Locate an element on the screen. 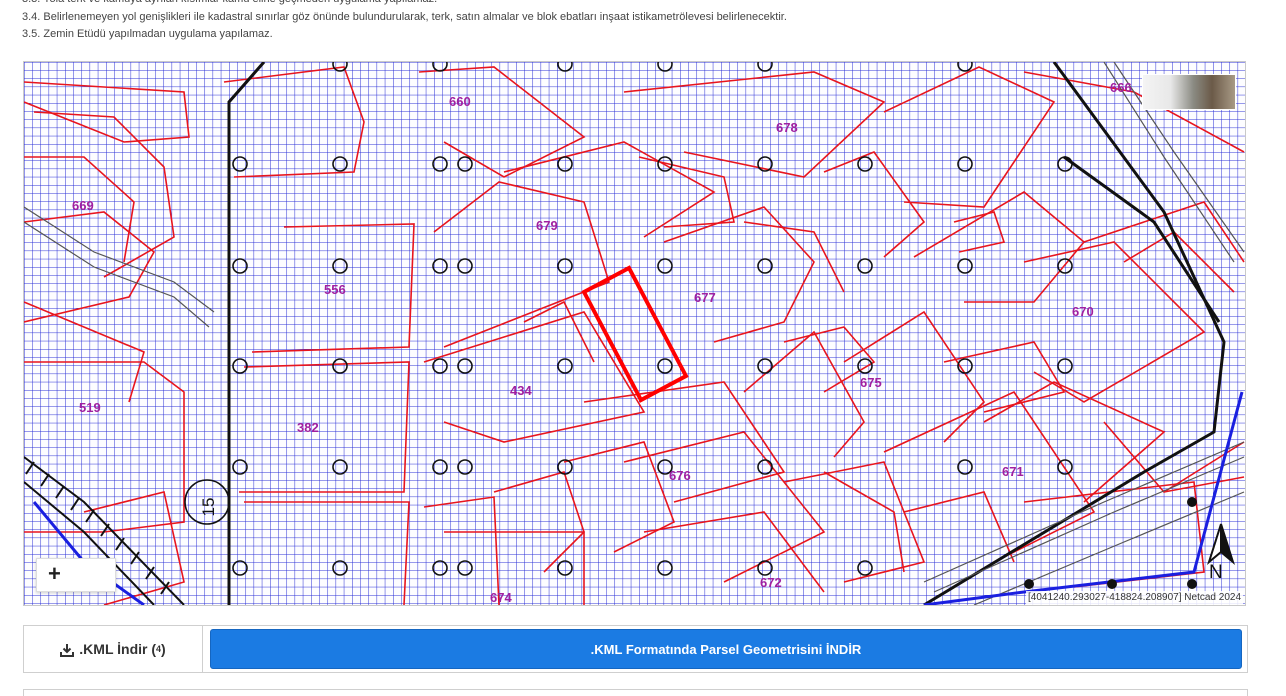 The width and height of the screenshot is (1286, 696). block-label: 678 is located at coordinates (787, 127).